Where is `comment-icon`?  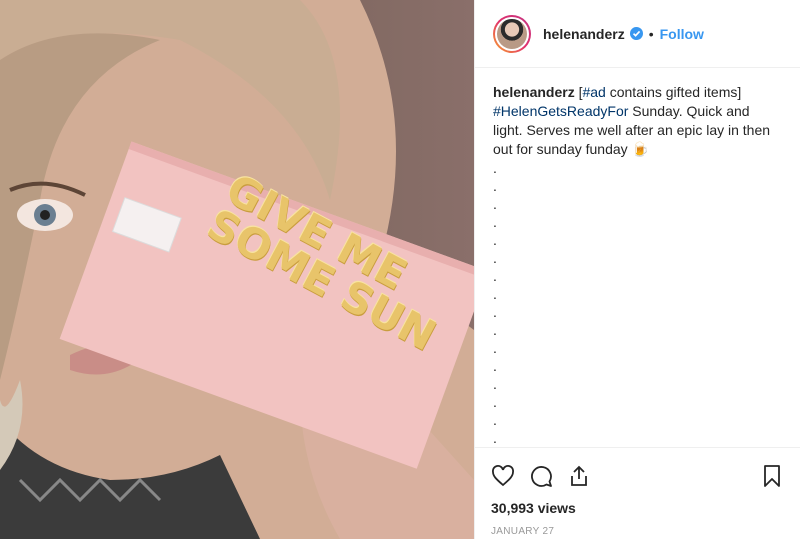
comment-icon is located at coordinates (541, 476).